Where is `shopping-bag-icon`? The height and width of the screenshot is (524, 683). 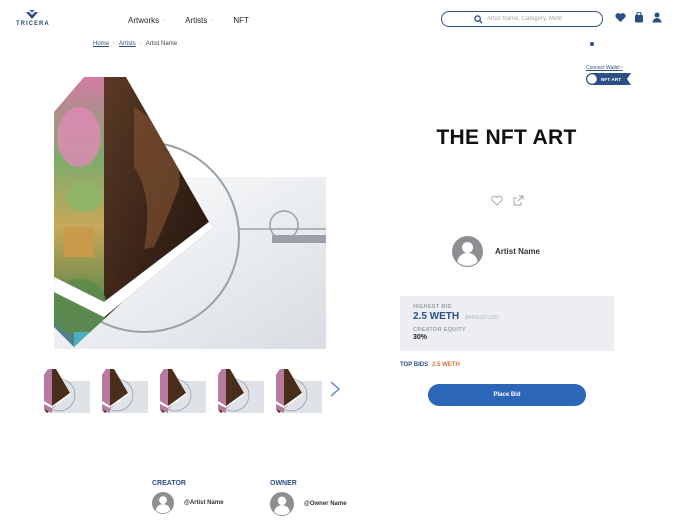
shopping-bag-icon is located at coordinates (639, 17).